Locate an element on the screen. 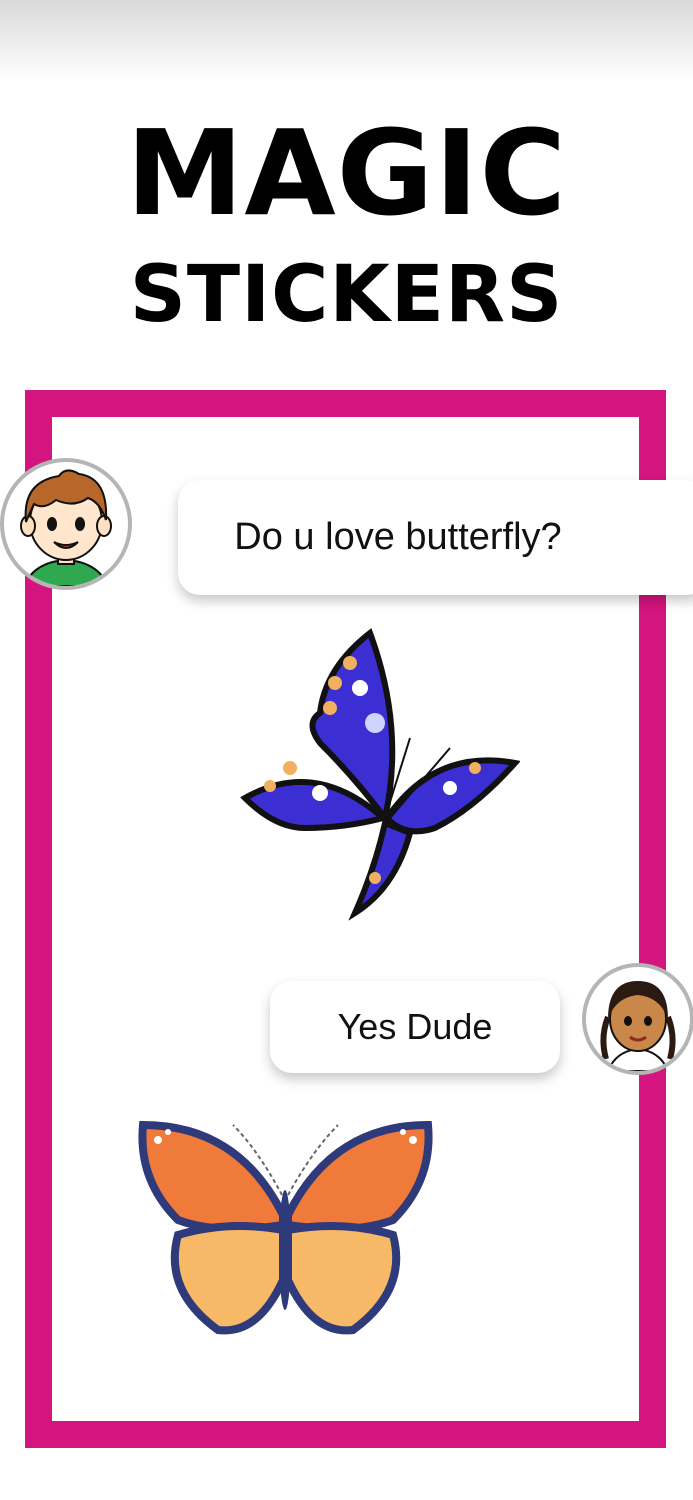 The image size is (693, 1500). app-title-line1: MAGIC is located at coordinates (346, 173).